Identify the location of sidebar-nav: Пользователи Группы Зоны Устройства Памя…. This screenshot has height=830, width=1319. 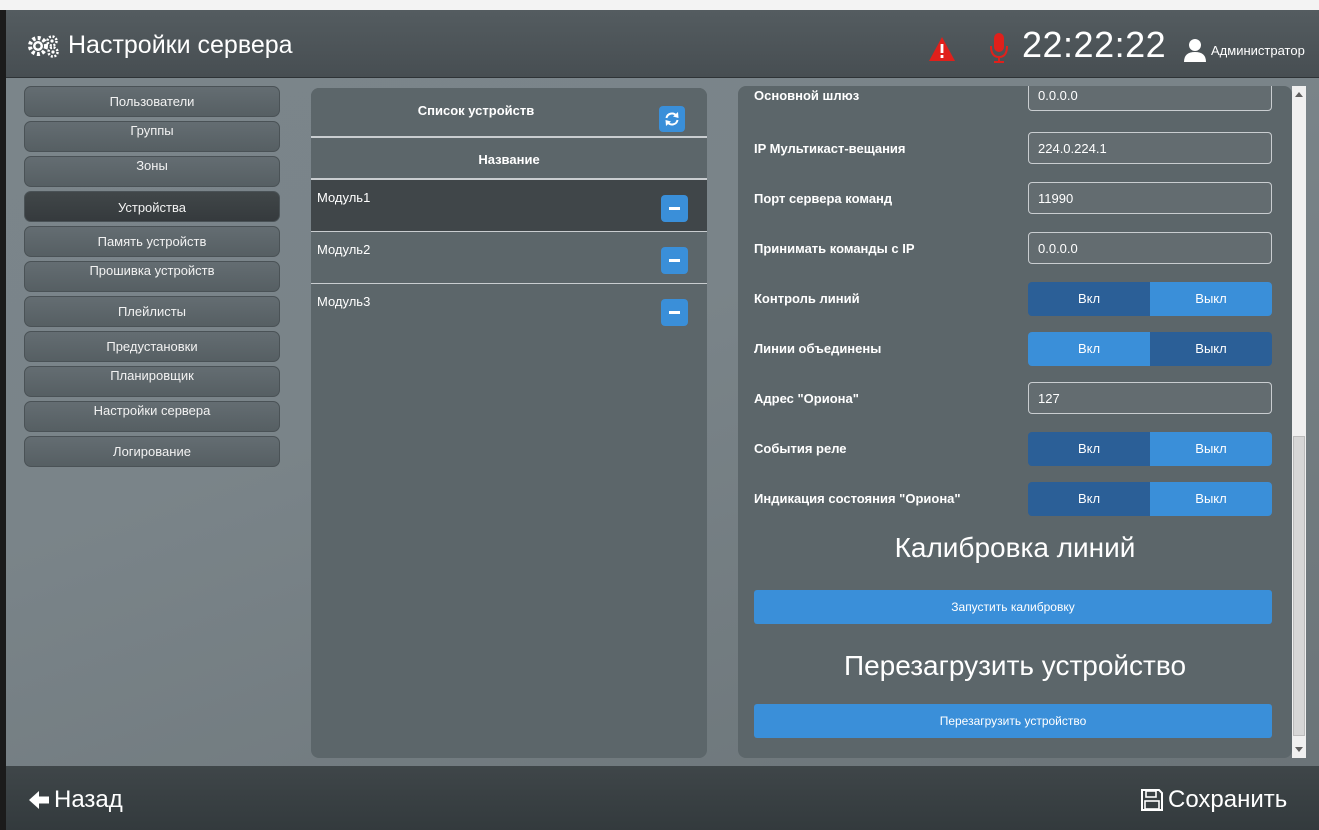
(152, 278).